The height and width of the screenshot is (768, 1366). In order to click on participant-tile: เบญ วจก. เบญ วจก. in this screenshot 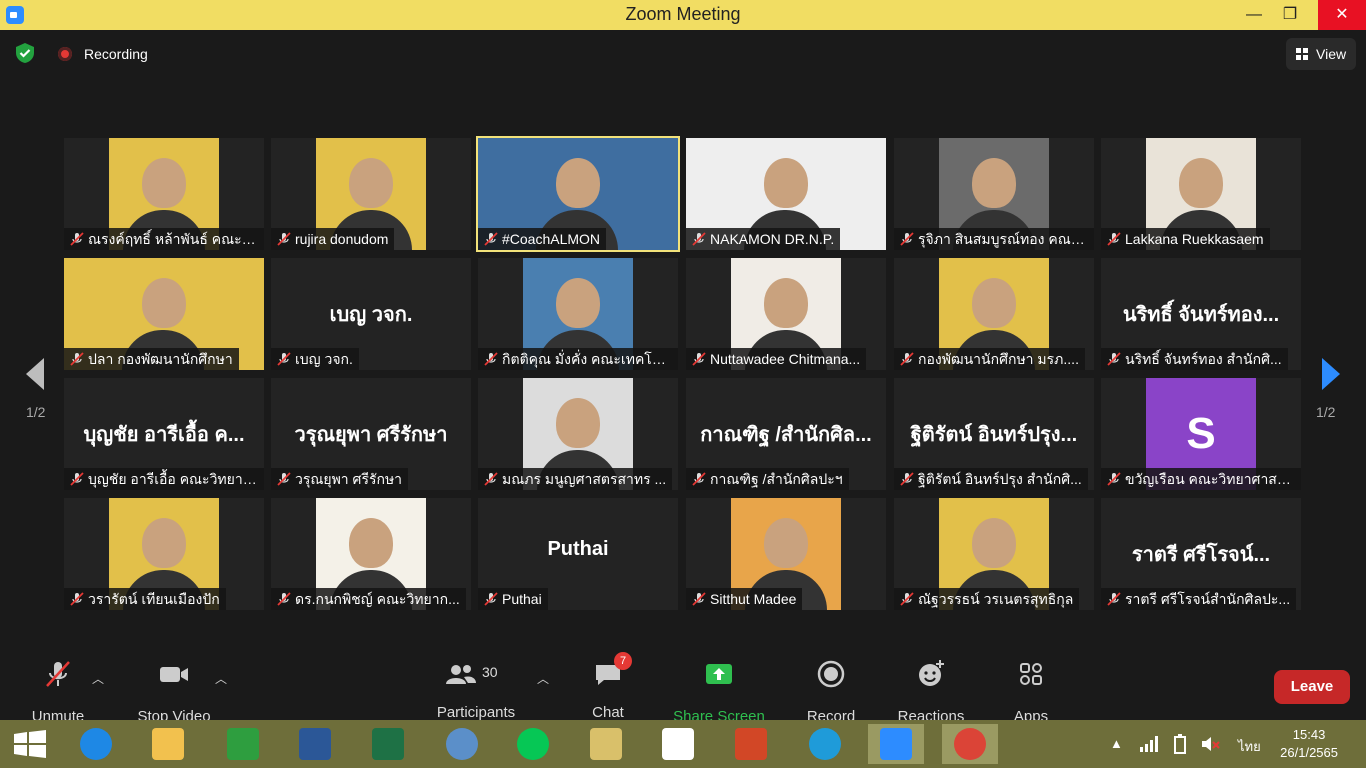, I will do `click(371, 314)`.